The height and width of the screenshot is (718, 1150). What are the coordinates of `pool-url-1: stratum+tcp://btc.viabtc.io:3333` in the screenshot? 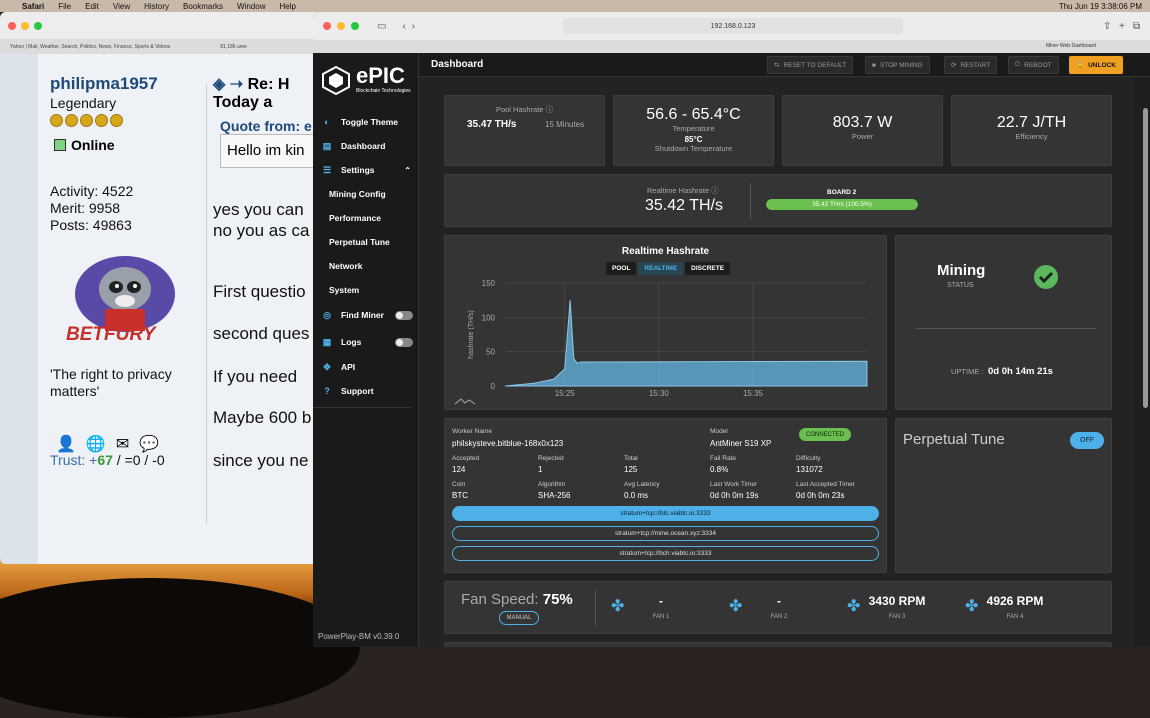 It's located at (665, 513).